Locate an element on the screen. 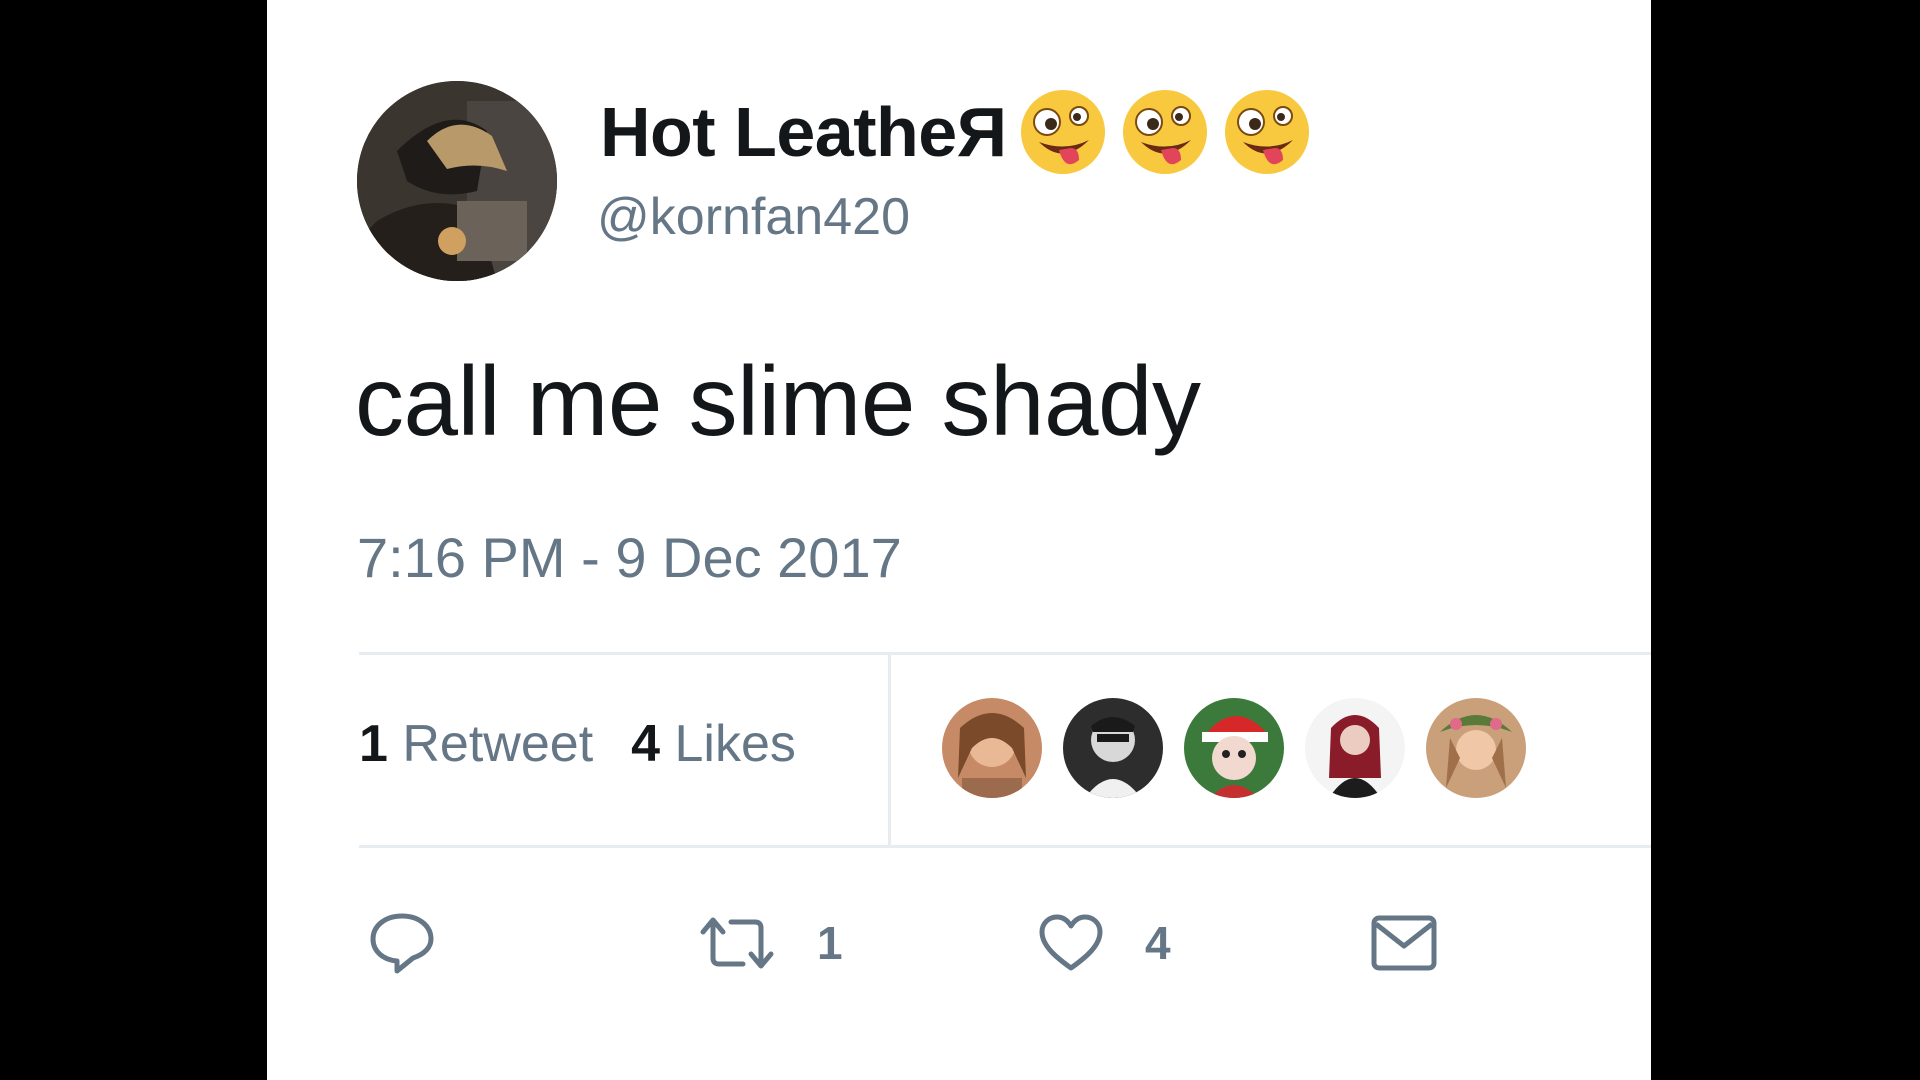 The width and height of the screenshot is (1920, 1080). envelope-icon is located at coordinates (1404, 943).